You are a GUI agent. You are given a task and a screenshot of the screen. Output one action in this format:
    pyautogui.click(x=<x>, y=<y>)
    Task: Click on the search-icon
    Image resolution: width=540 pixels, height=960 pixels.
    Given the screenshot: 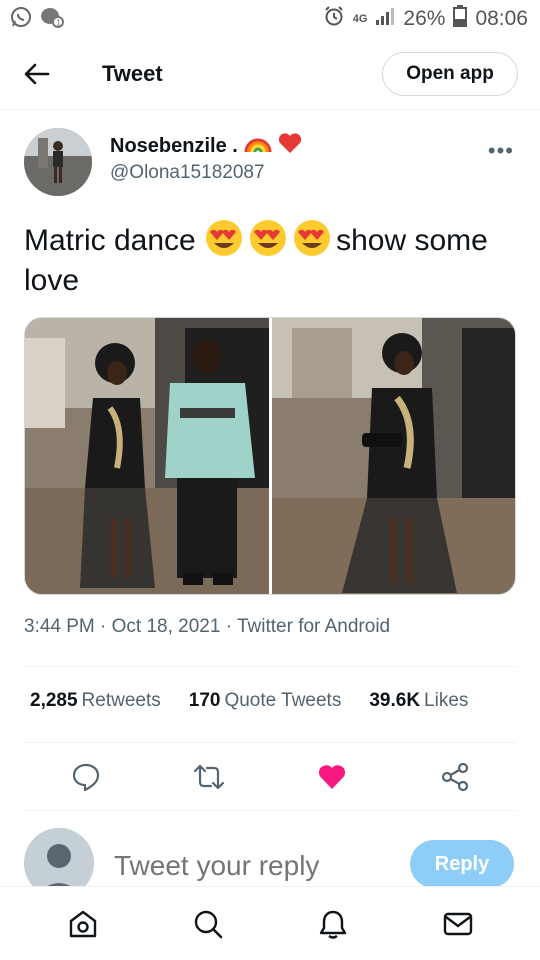 What is the action you would take?
    pyautogui.click(x=208, y=924)
    